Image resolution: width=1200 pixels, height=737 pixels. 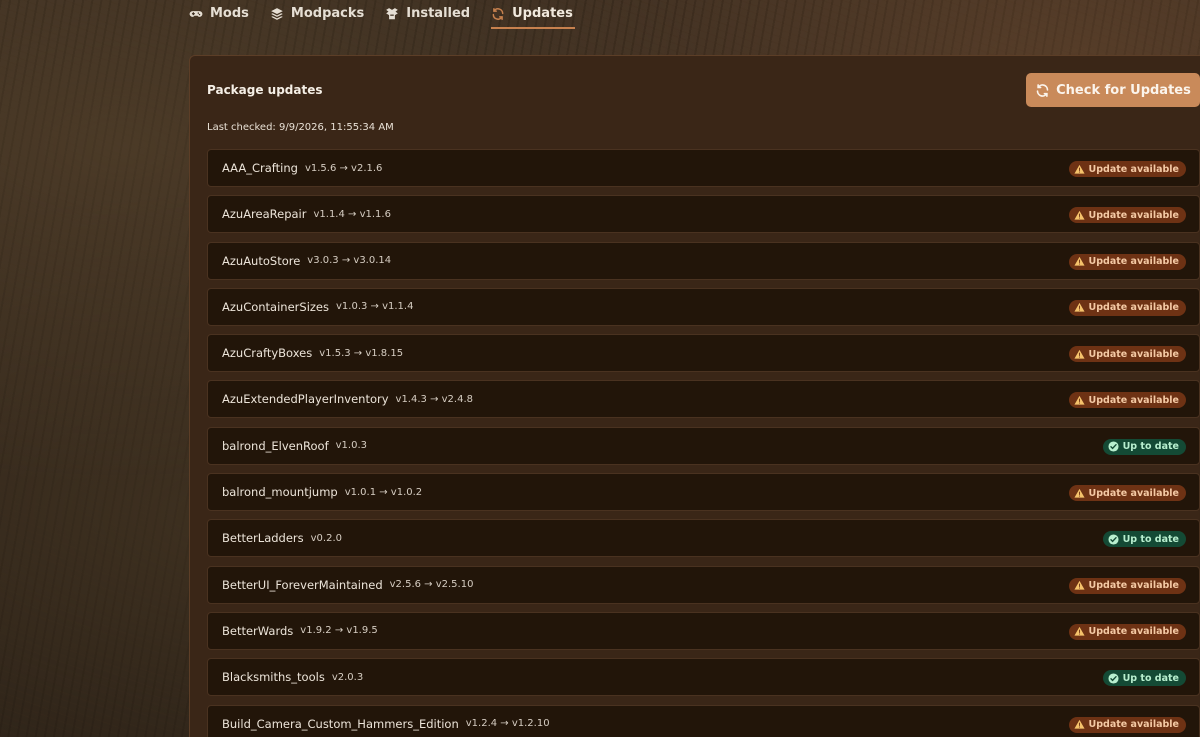 I want to click on package-version: v1.5.6 → v2.1.6, so click(x=343, y=168).